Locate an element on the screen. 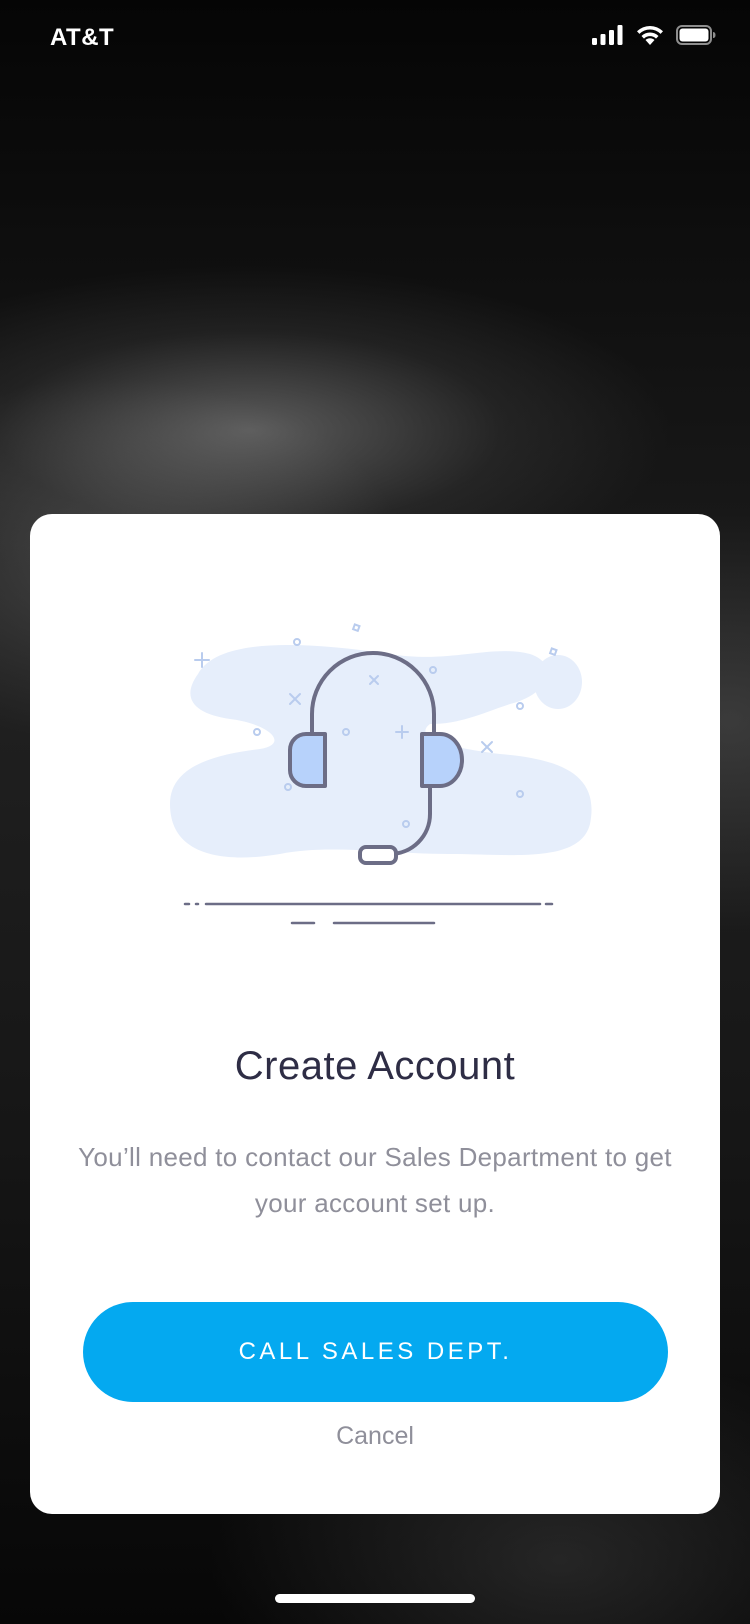 This screenshot has width=750, height=1624. cellular-signal-icon is located at coordinates (607, 34).